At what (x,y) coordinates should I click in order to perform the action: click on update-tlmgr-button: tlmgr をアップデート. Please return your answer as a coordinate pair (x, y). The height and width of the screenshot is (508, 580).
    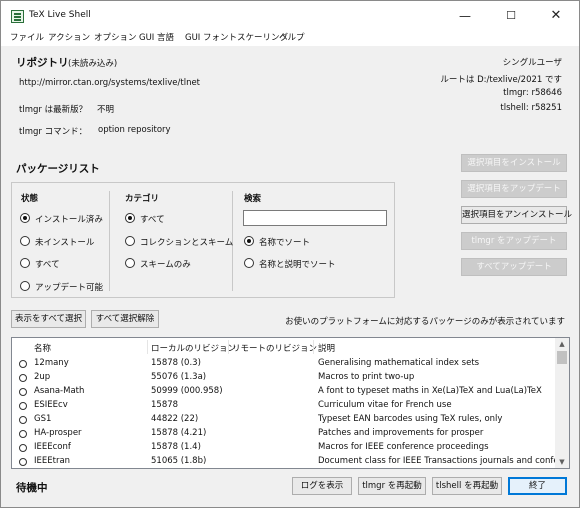
    Looking at the image, I should click on (514, 241).